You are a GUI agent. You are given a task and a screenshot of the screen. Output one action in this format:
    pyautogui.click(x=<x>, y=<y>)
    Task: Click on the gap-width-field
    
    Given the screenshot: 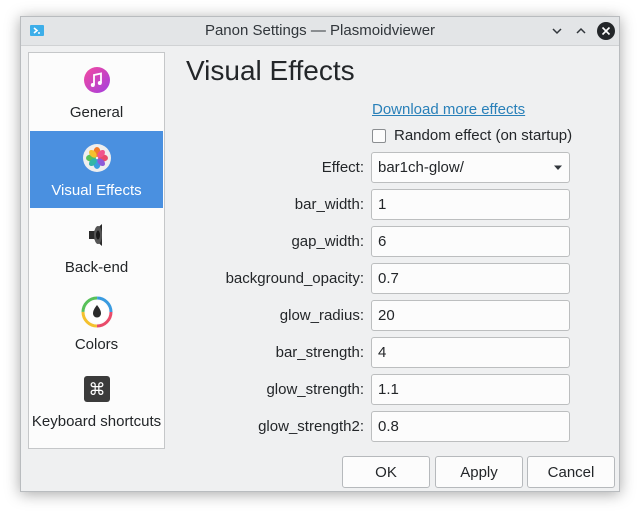 What is the action you would take?
    pyautogui.click(x=470, y=241)
    